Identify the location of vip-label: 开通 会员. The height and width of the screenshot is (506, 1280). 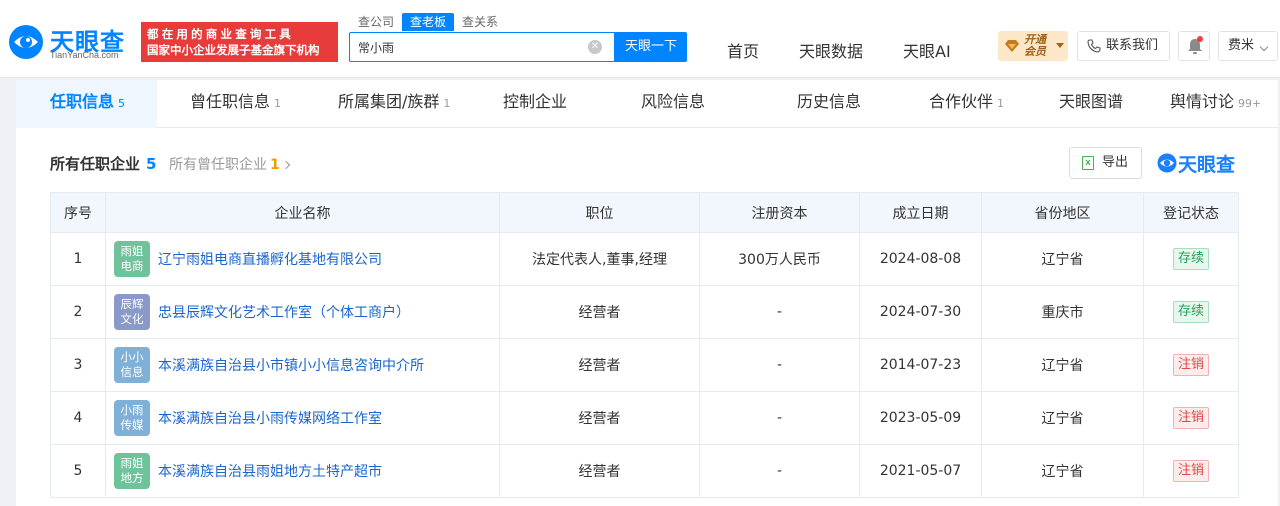
(1035, 45).